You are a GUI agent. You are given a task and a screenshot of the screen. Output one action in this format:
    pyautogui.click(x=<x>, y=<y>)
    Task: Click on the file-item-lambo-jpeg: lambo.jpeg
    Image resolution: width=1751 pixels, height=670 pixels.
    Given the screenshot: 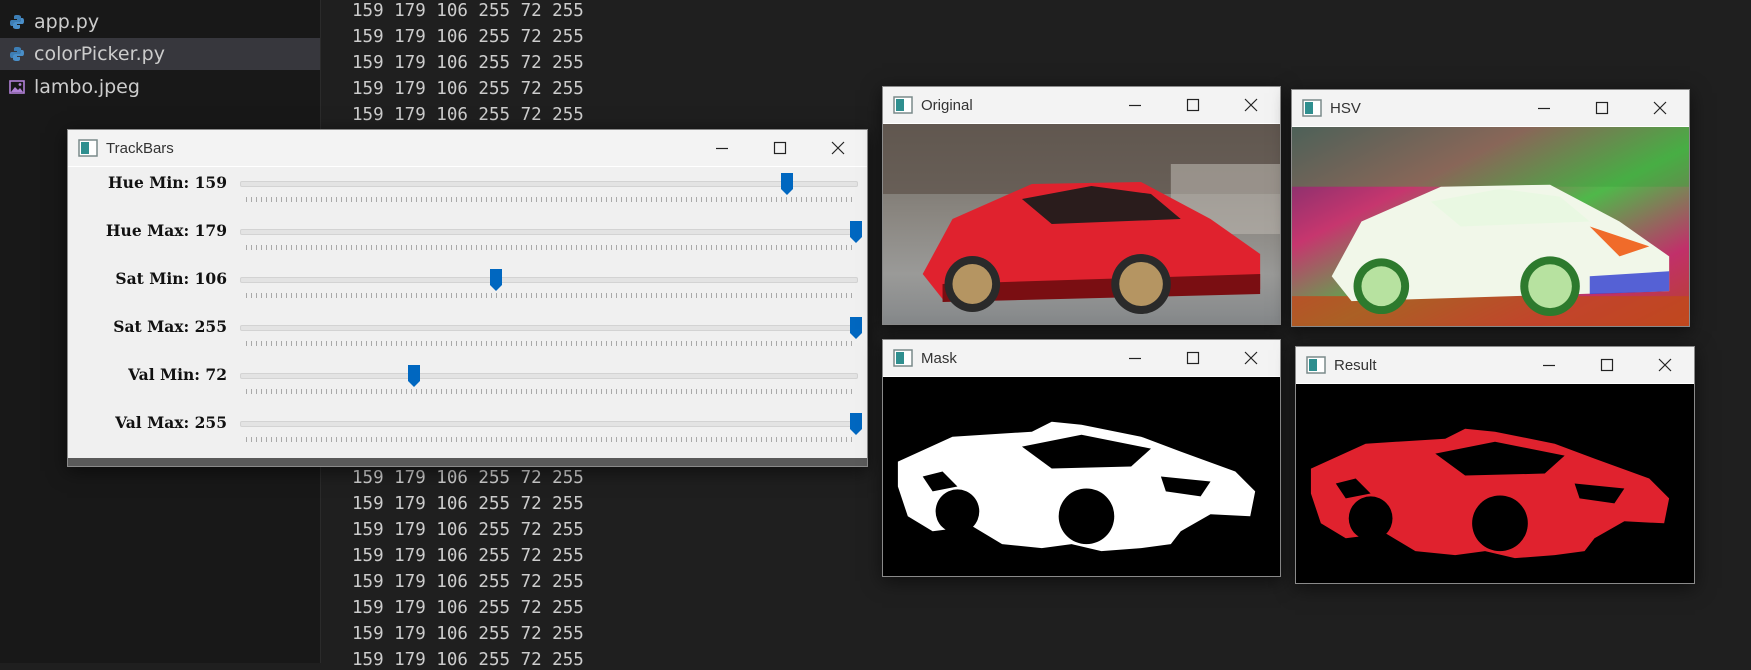 What is the action you would take?
    pyautogui.click(x=160, y=87)
    